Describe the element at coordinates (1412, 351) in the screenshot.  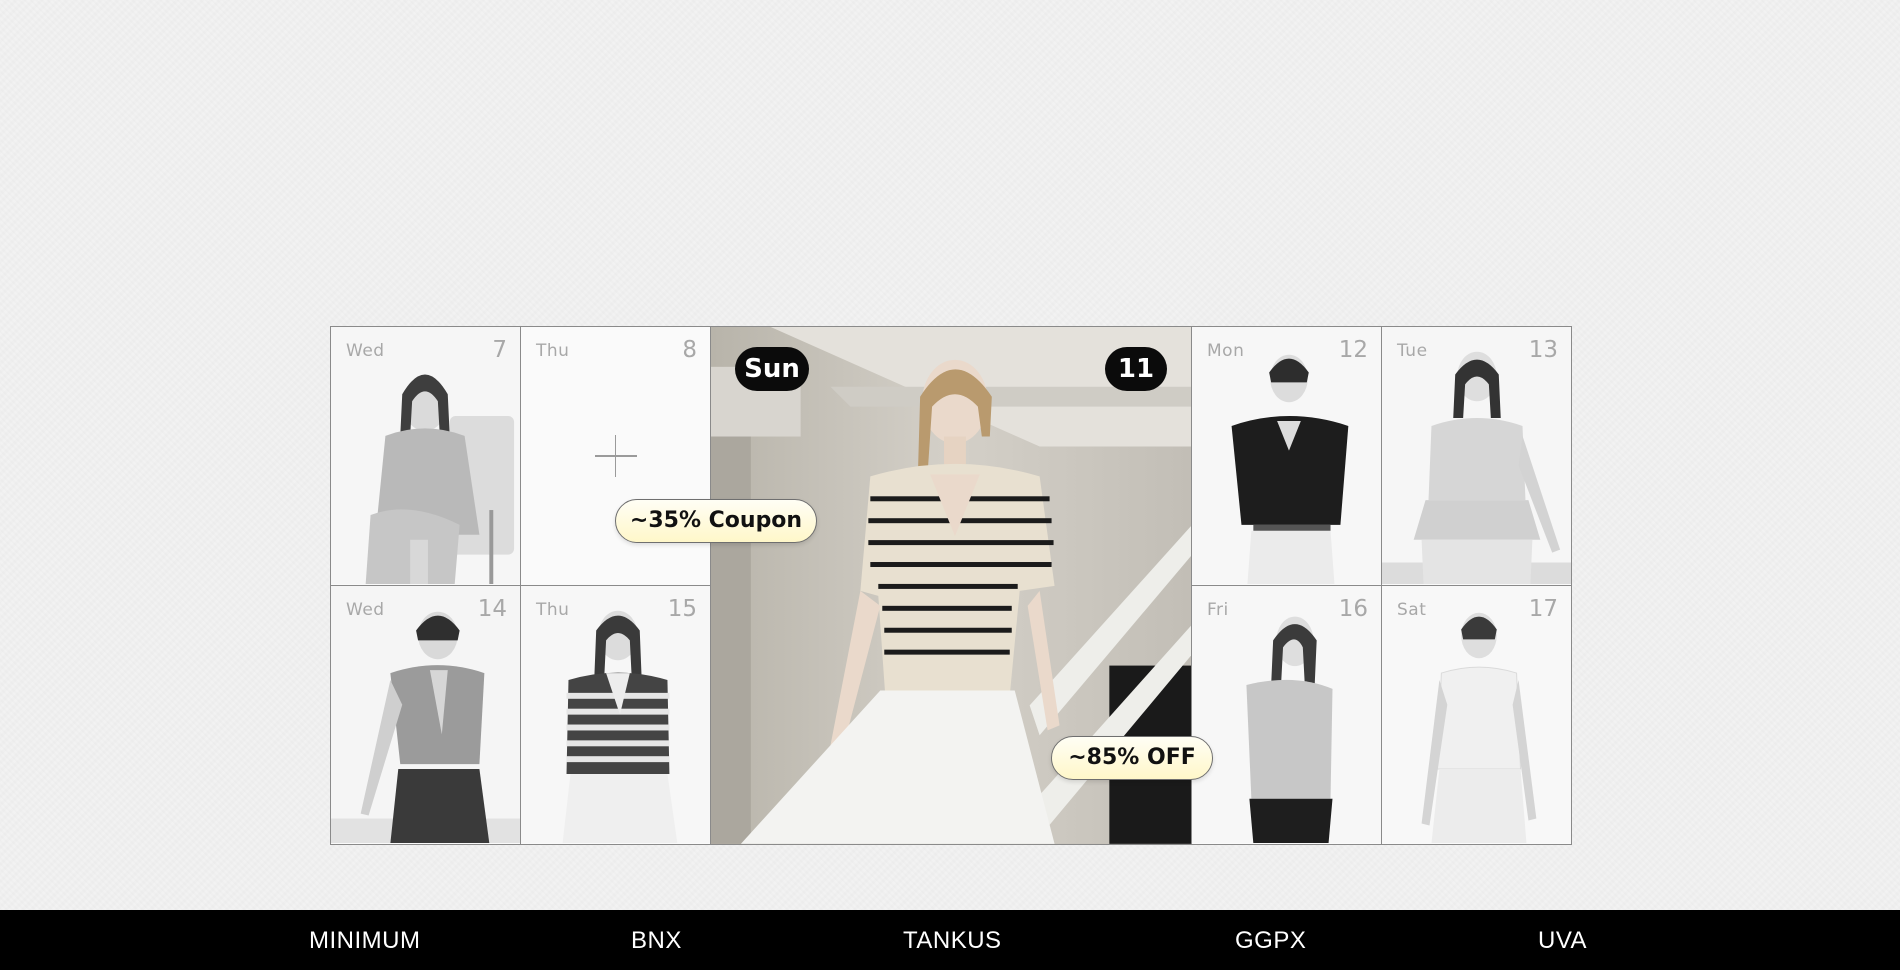
I see `cell-day-label: Tue` at that location.